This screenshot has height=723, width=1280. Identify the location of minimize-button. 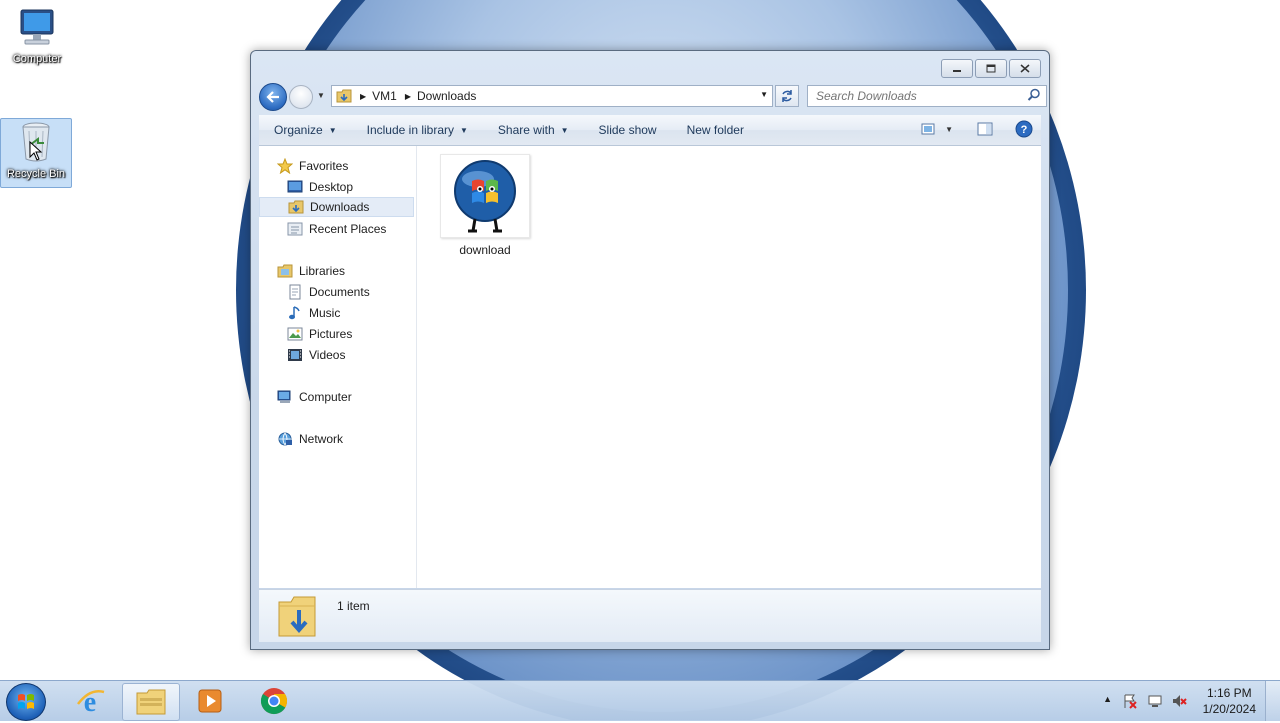
(957, 68).